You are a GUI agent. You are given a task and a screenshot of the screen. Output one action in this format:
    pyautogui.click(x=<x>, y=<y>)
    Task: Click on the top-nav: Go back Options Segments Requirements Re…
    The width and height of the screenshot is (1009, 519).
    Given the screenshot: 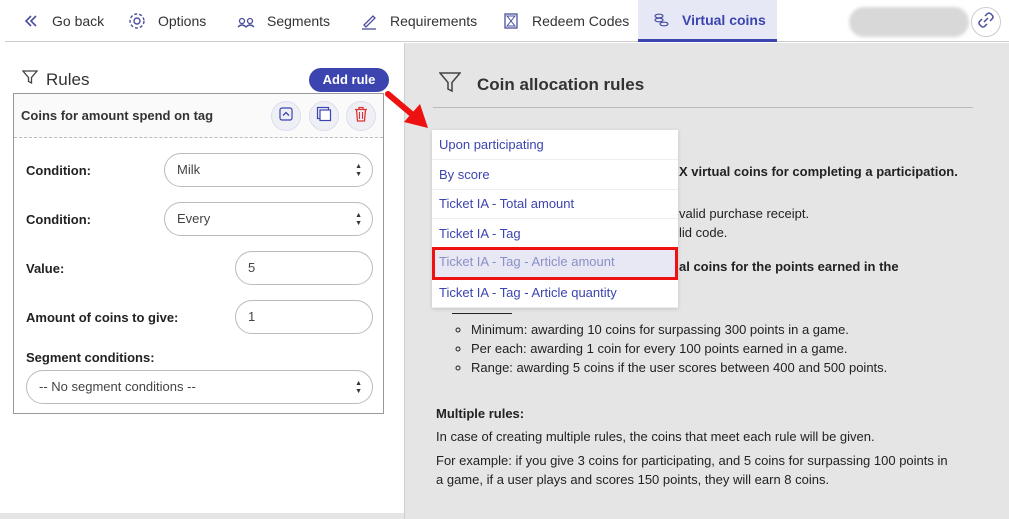 What is the action you would take?
    pyautogui.click(x=507, y=21)
    